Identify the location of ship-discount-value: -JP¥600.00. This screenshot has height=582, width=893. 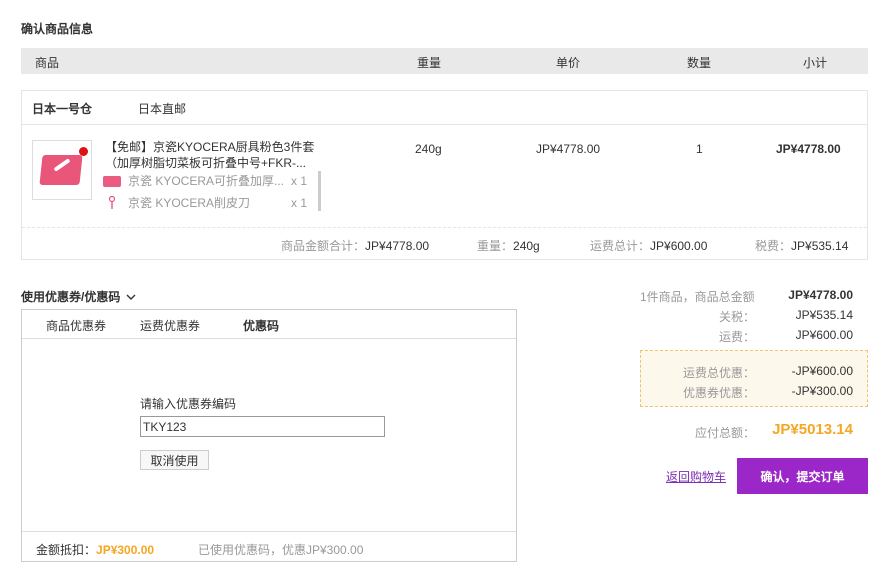
(822, 371).